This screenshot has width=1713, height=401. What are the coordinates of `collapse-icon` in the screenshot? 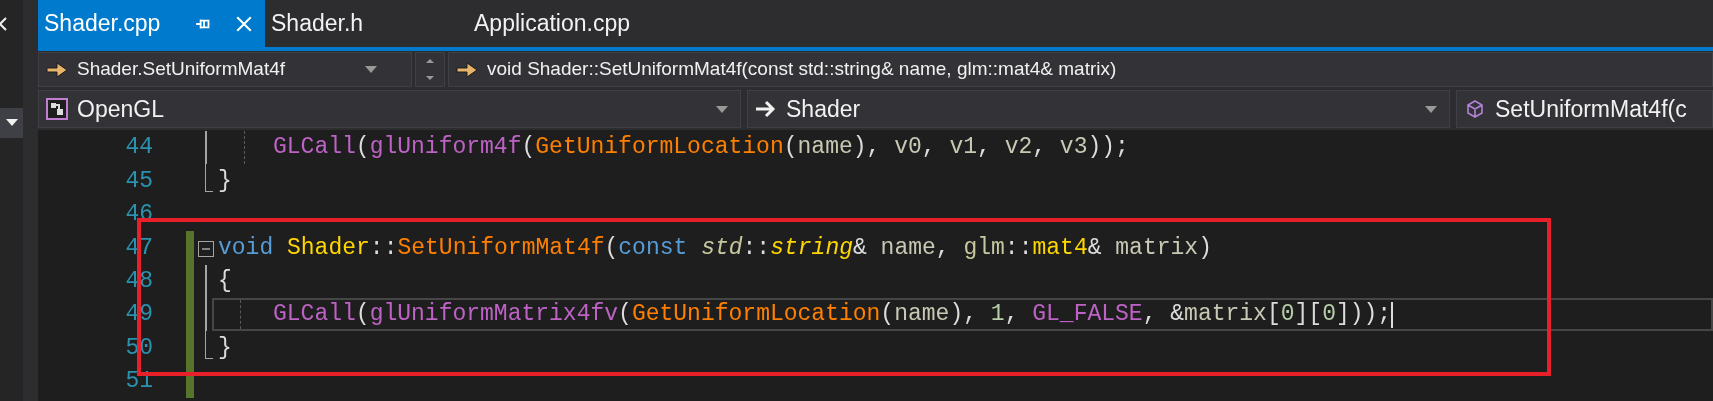 It's located at (206, 249).